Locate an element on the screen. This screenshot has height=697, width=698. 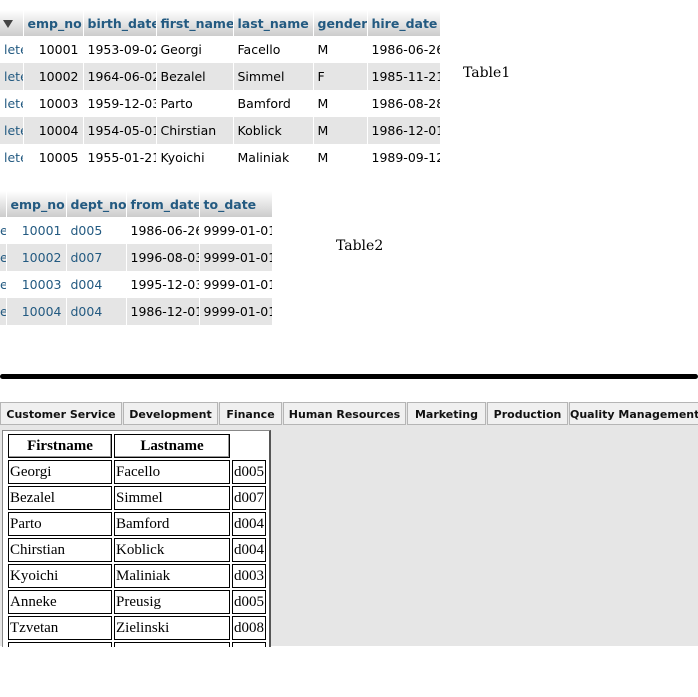
table2-caption: Table2 is located at coordinates (360, 246).